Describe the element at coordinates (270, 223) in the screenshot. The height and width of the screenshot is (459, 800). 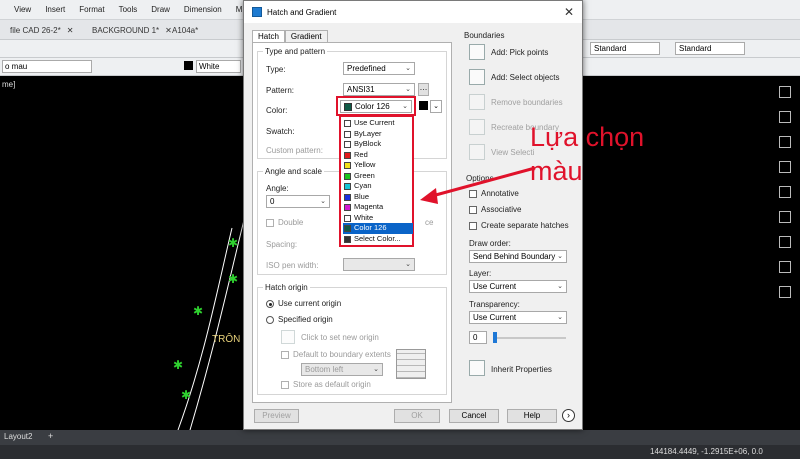
I see `double-checkbox` at that location.